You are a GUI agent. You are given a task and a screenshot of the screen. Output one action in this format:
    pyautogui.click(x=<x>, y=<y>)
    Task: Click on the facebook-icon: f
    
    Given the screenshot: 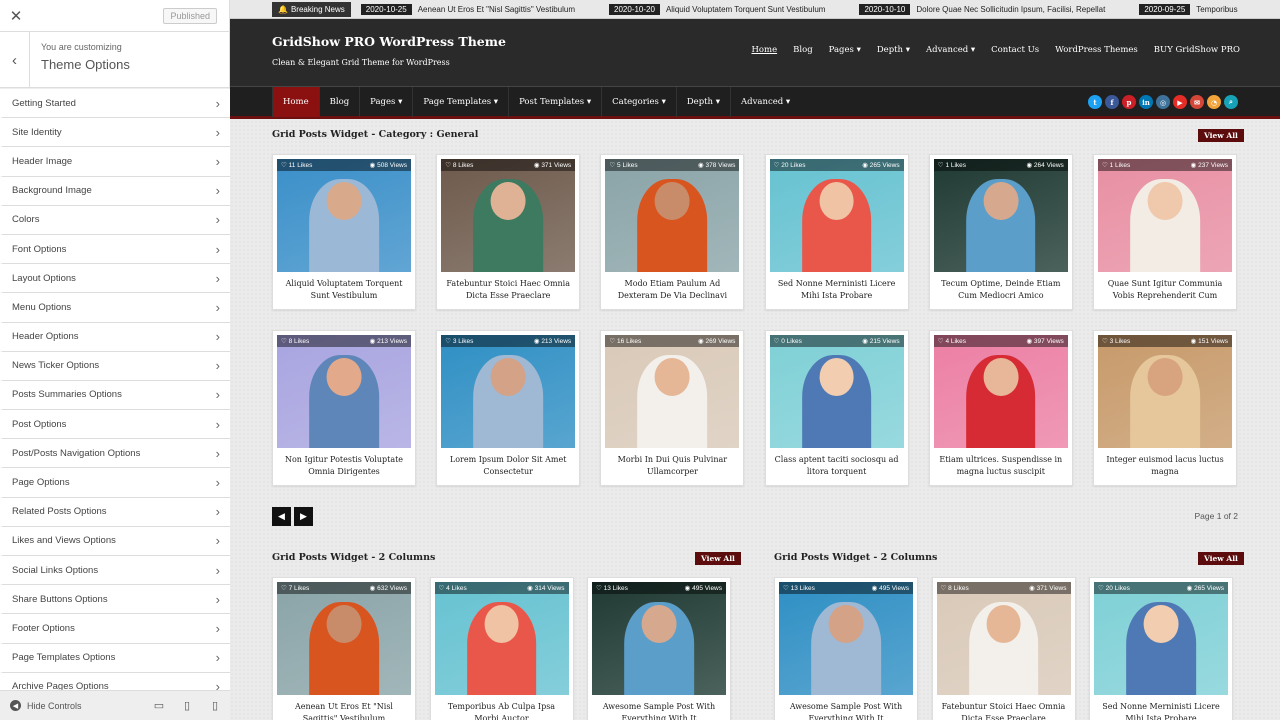 What is the action you would take?
    pyautogui.click(x=1112, y=102)
    